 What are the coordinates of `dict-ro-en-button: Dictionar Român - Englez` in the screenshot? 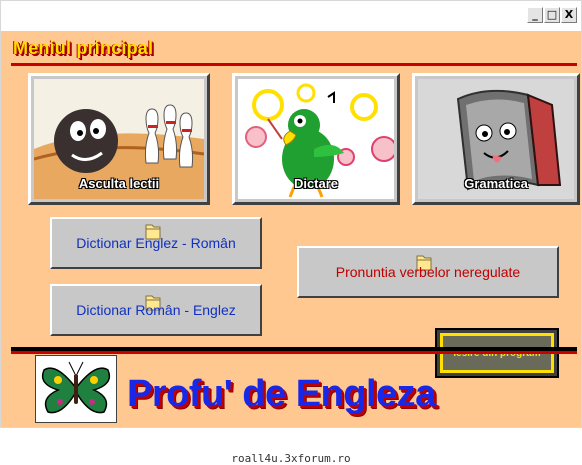 It's located at (156, 310).